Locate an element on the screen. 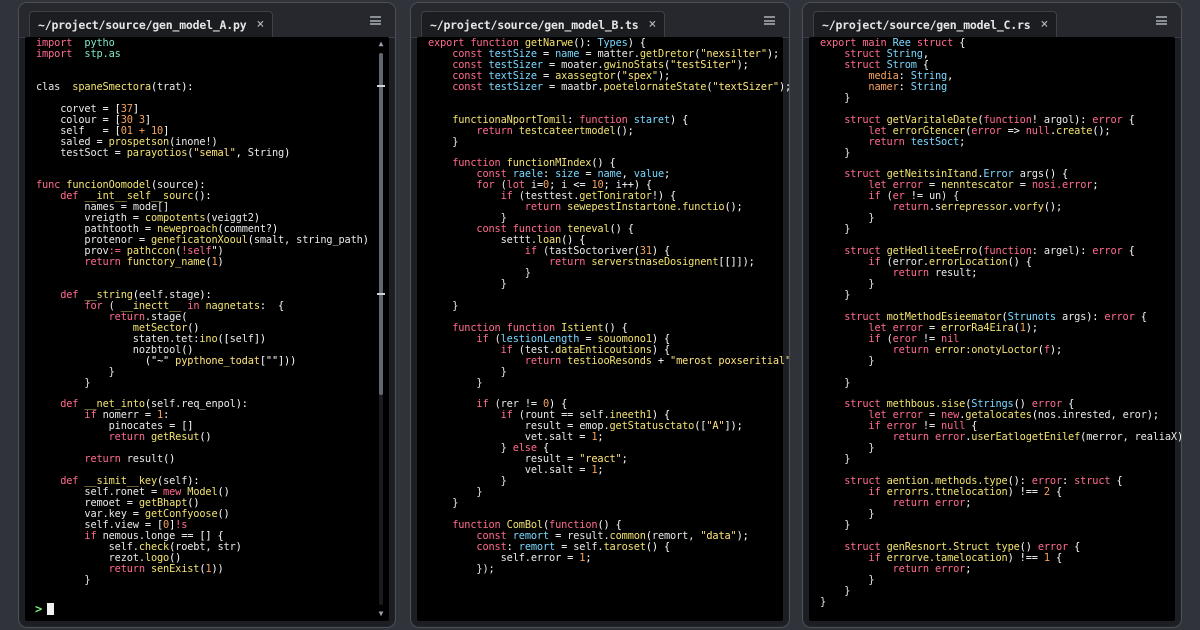 This screenshot has width=1200, height=630. code-line: clas spaneSmectora(trat): is located at coordinates (115, 86).